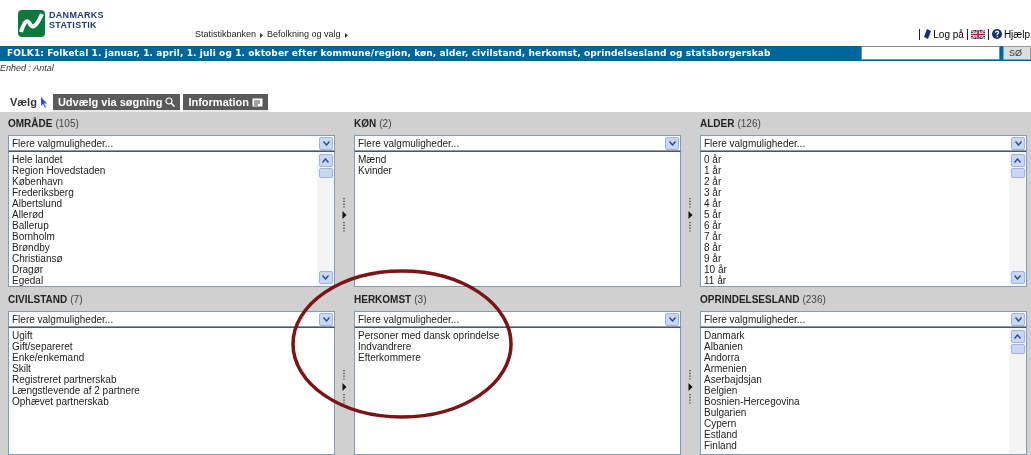 The image size is (1031, 455). I want to click on cursor-icon, so click(43, 102).